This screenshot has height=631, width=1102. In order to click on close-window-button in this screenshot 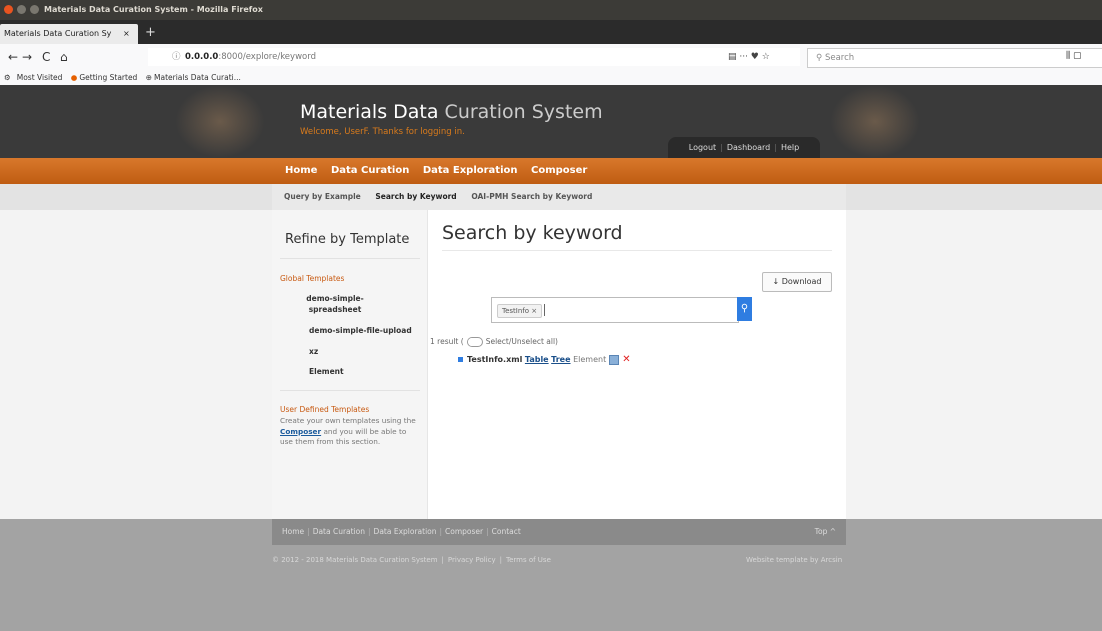, I will do `click(8, 9)`.